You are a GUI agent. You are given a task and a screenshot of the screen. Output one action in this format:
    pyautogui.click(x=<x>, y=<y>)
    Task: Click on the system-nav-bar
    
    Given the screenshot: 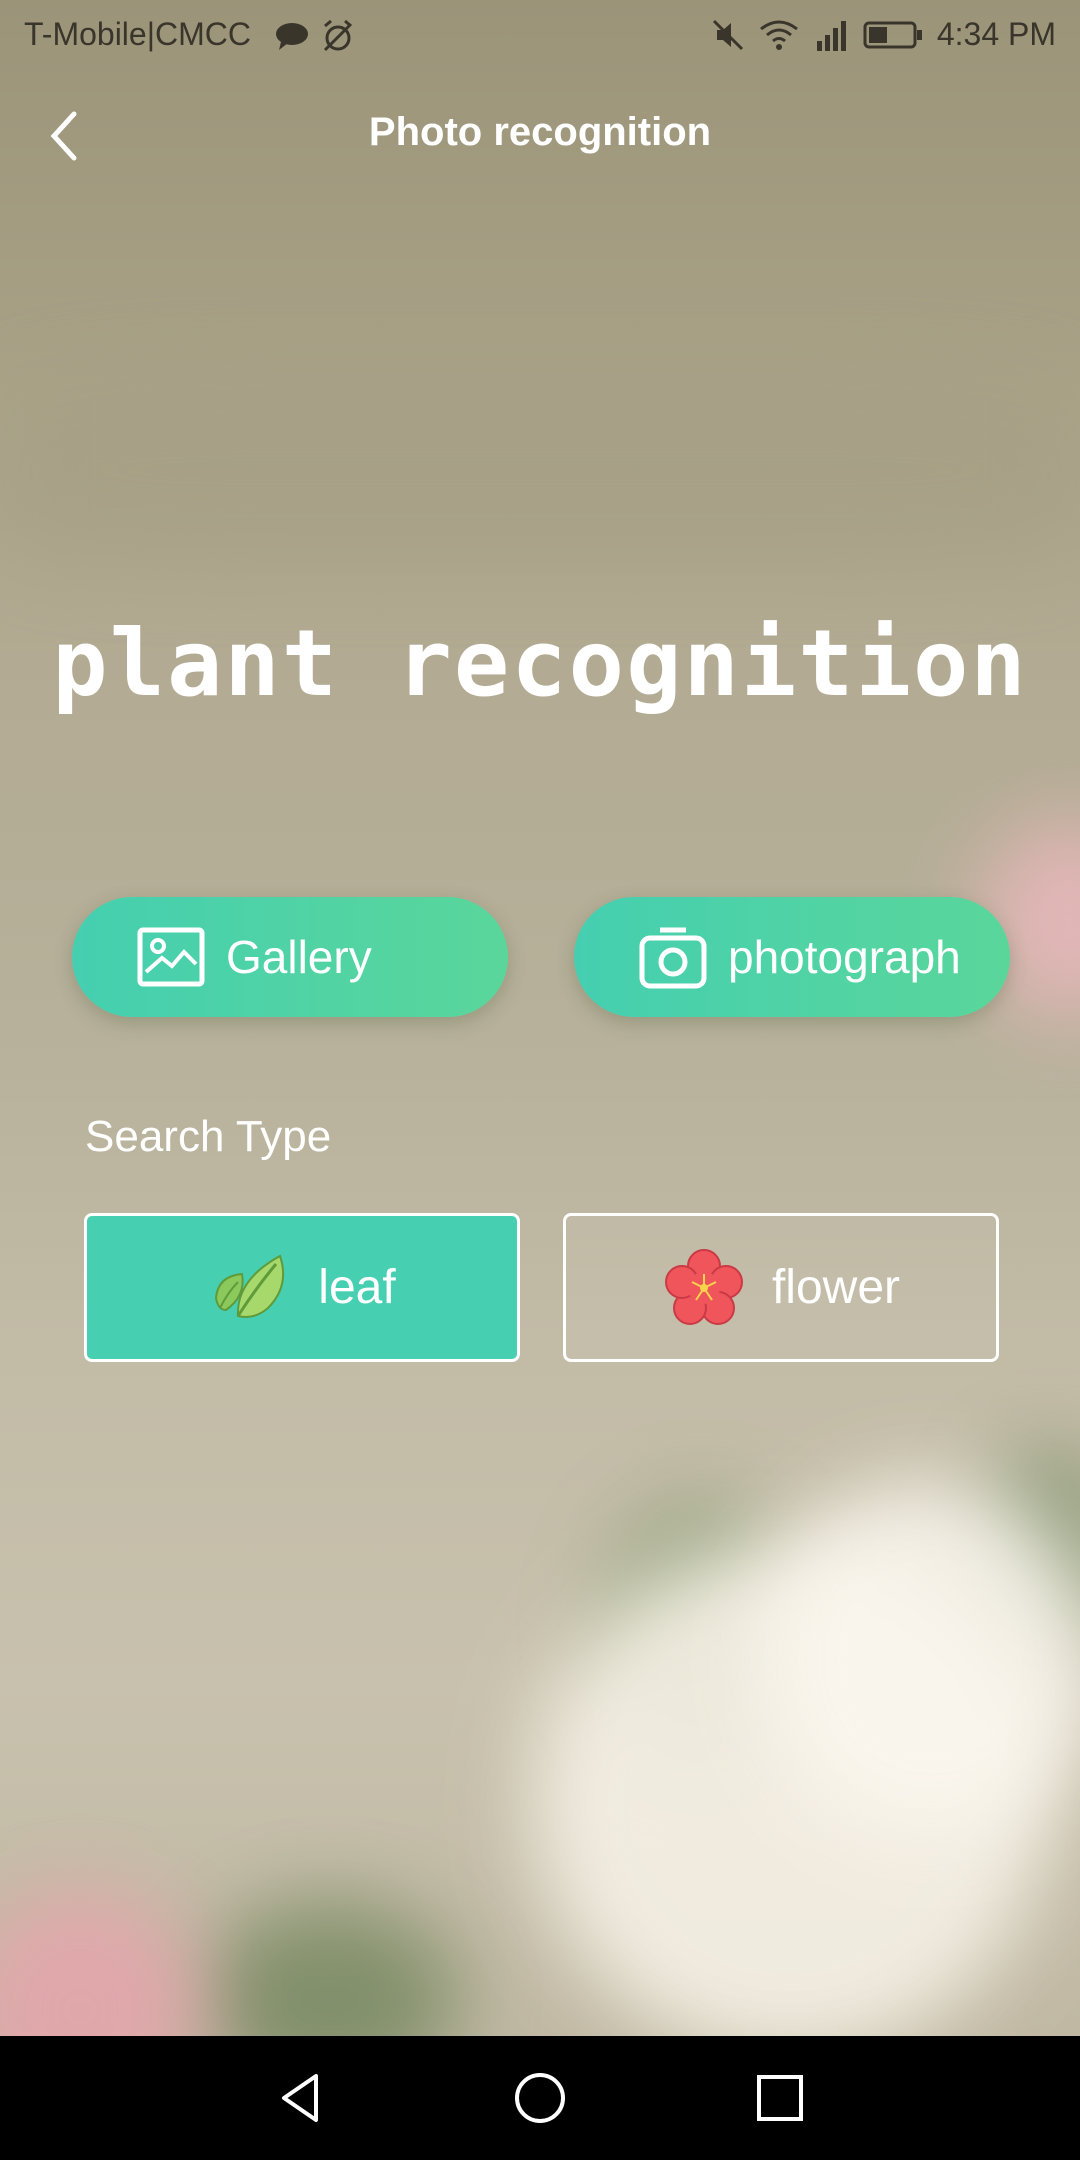 What is the action you would take?
    pyautogui.click(x=540, y=2098)
    